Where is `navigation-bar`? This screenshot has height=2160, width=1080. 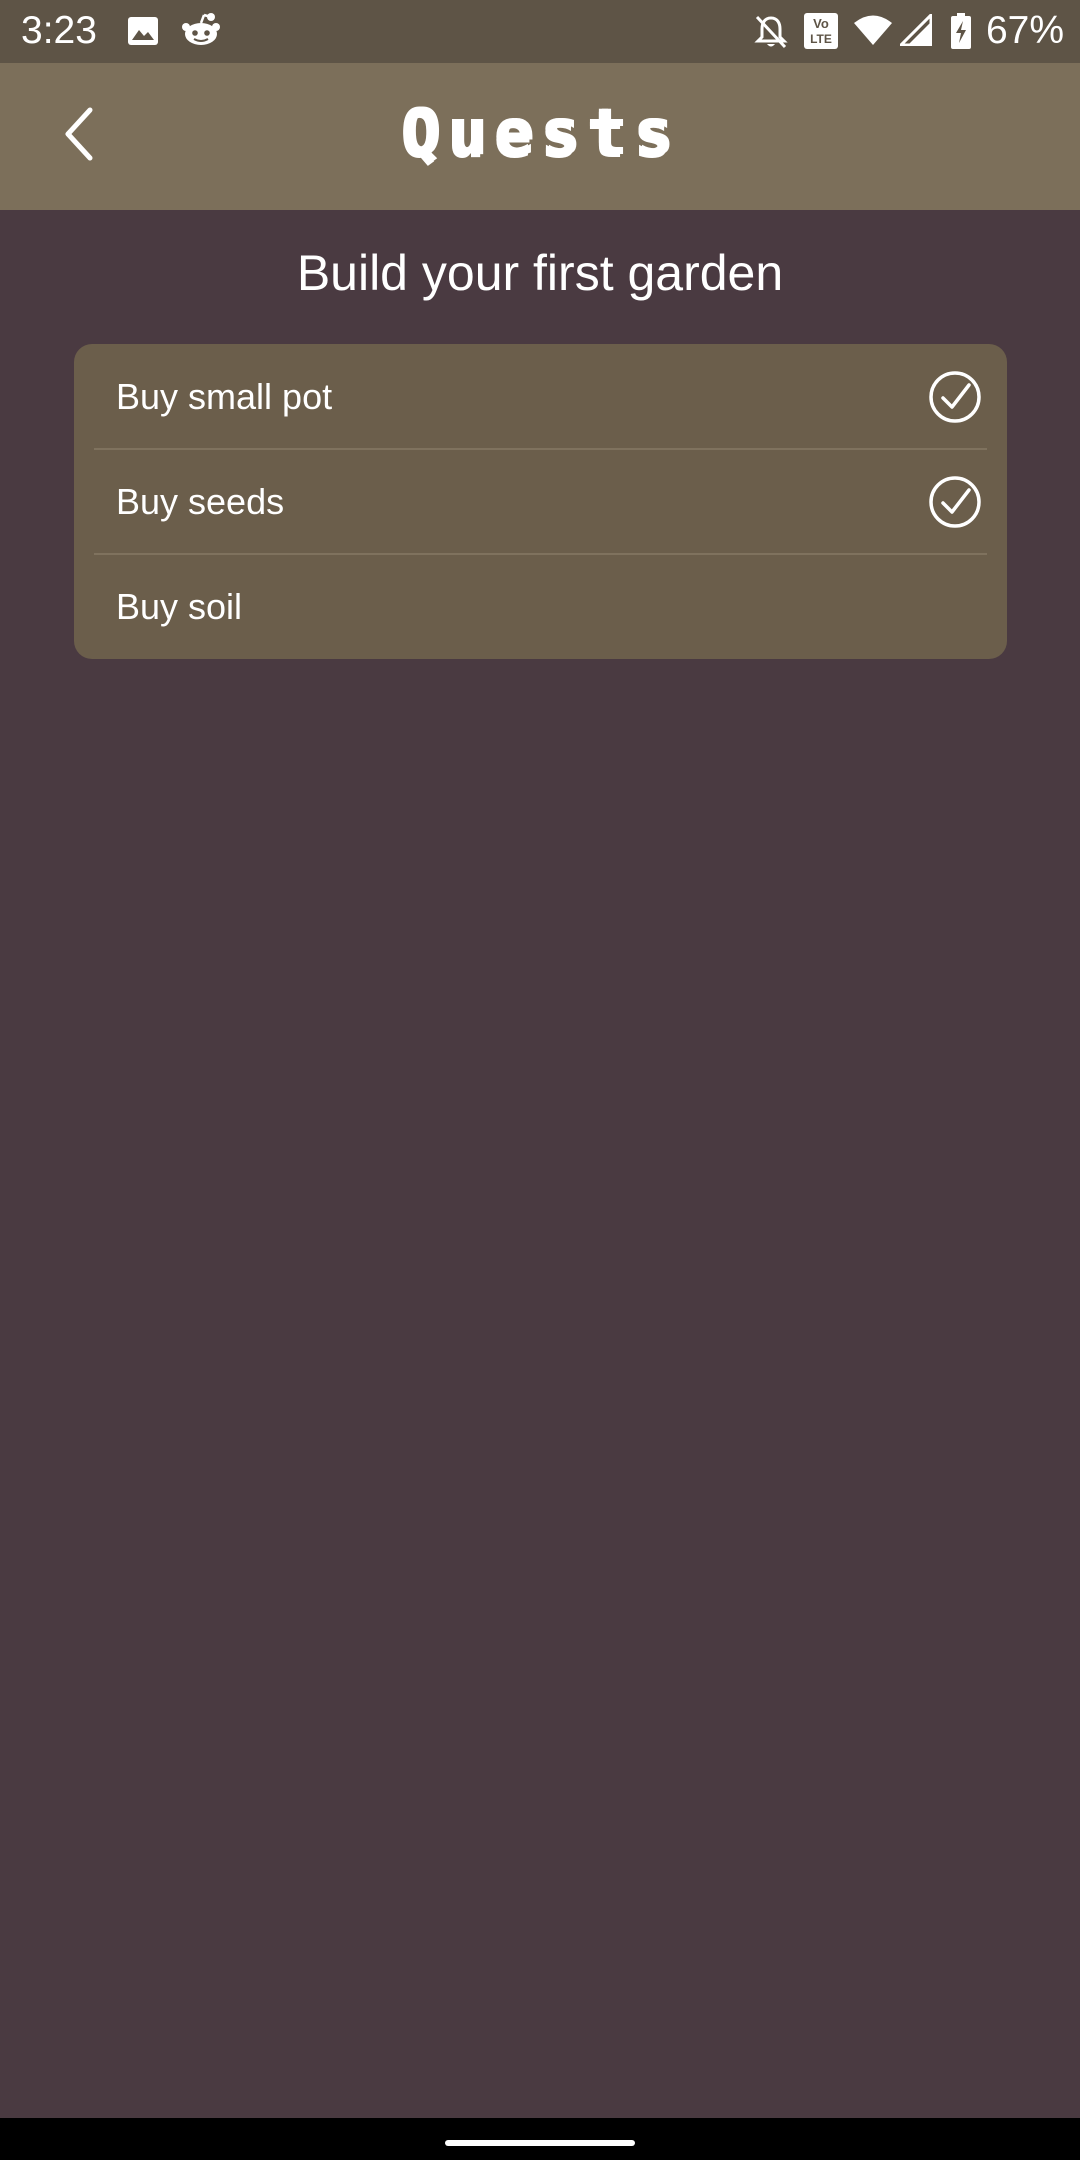 navigation-bar is located at coordinates (540, 2139).